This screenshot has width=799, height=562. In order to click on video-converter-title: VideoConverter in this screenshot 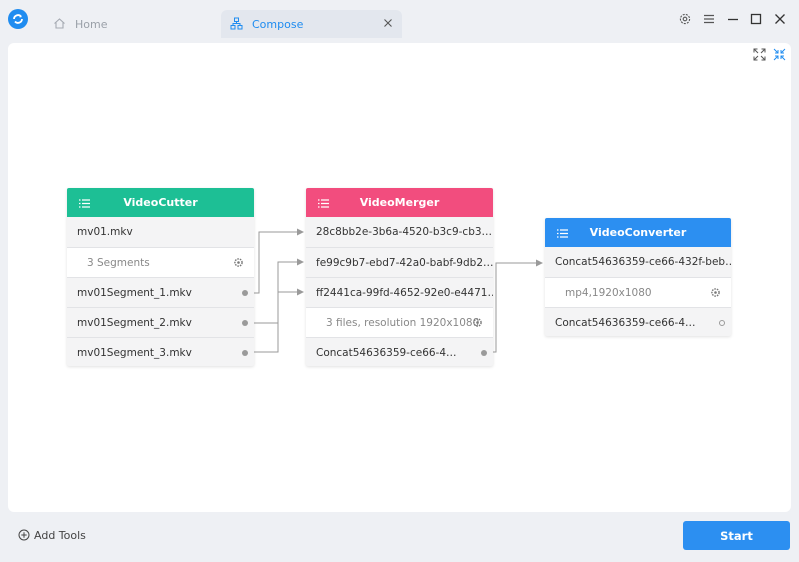, I will do `click(638, 232)`.